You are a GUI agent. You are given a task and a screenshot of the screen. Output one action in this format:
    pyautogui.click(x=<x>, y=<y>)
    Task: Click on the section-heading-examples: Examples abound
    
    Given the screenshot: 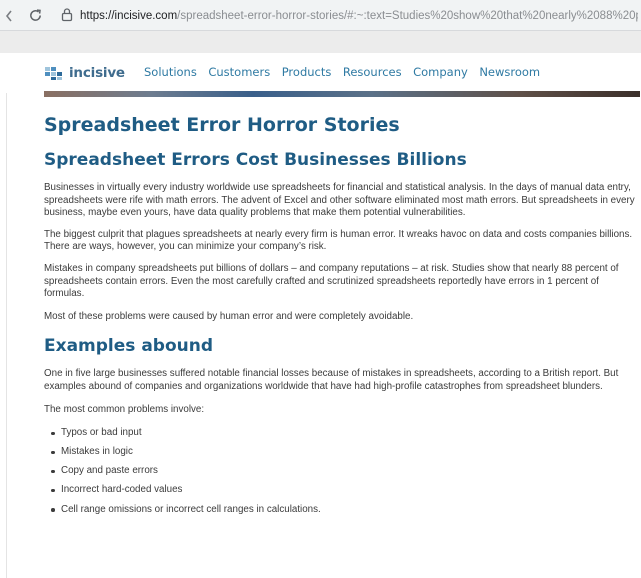 What is the action you would take?
    pyautogui.click(x=129, y=346)
    